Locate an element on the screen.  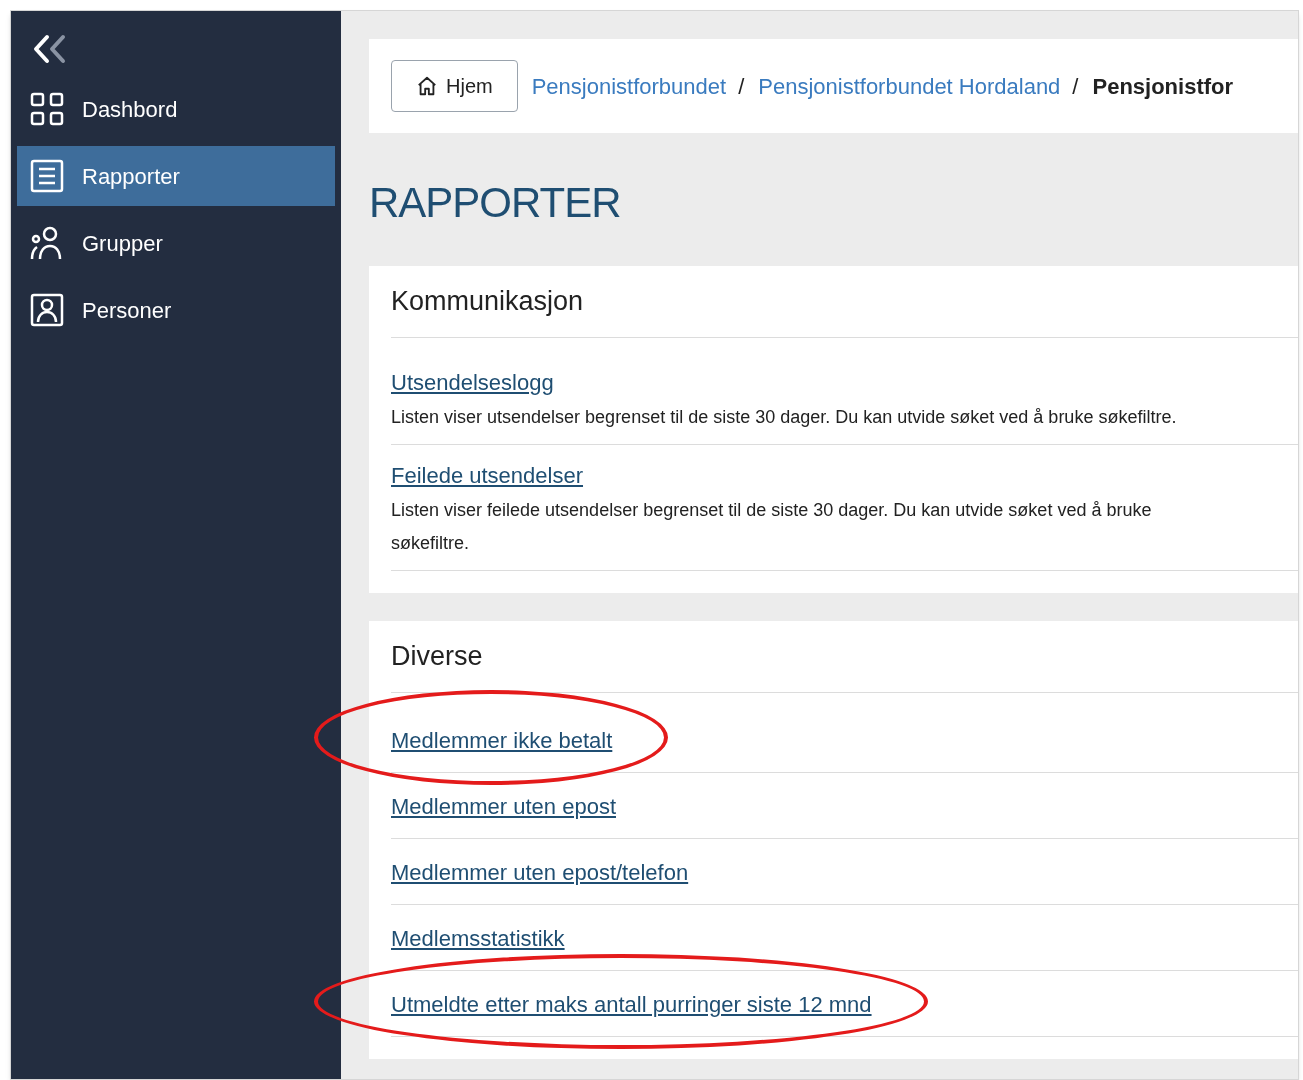
report-link: Feilede utsendelser is located at coordinates (487, 475).